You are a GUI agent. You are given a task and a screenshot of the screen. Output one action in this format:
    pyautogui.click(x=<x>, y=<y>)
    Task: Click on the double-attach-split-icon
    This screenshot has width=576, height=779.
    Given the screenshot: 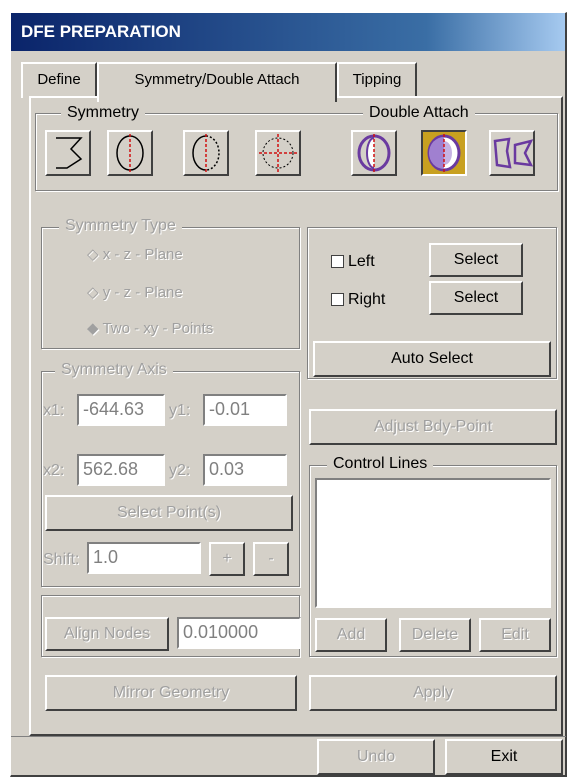 What is the action you would take?
    pyautogui.click(x=374, y=153)
    